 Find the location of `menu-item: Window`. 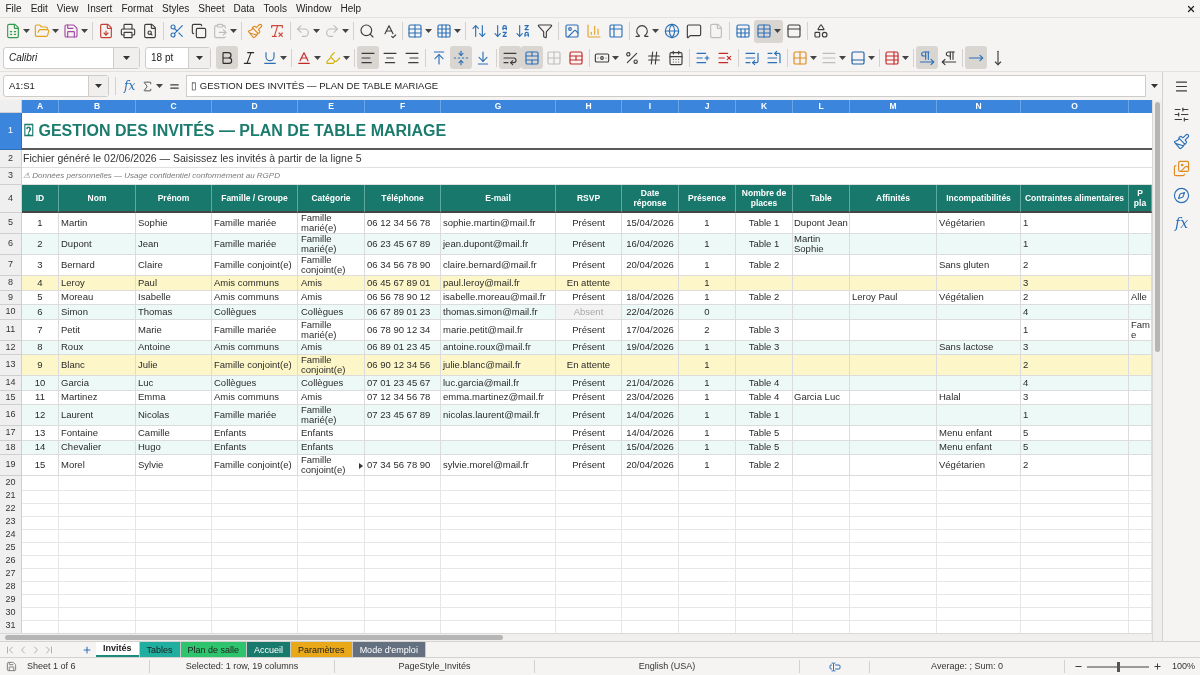

menu-item: Window is located at coordinates (313, 8).